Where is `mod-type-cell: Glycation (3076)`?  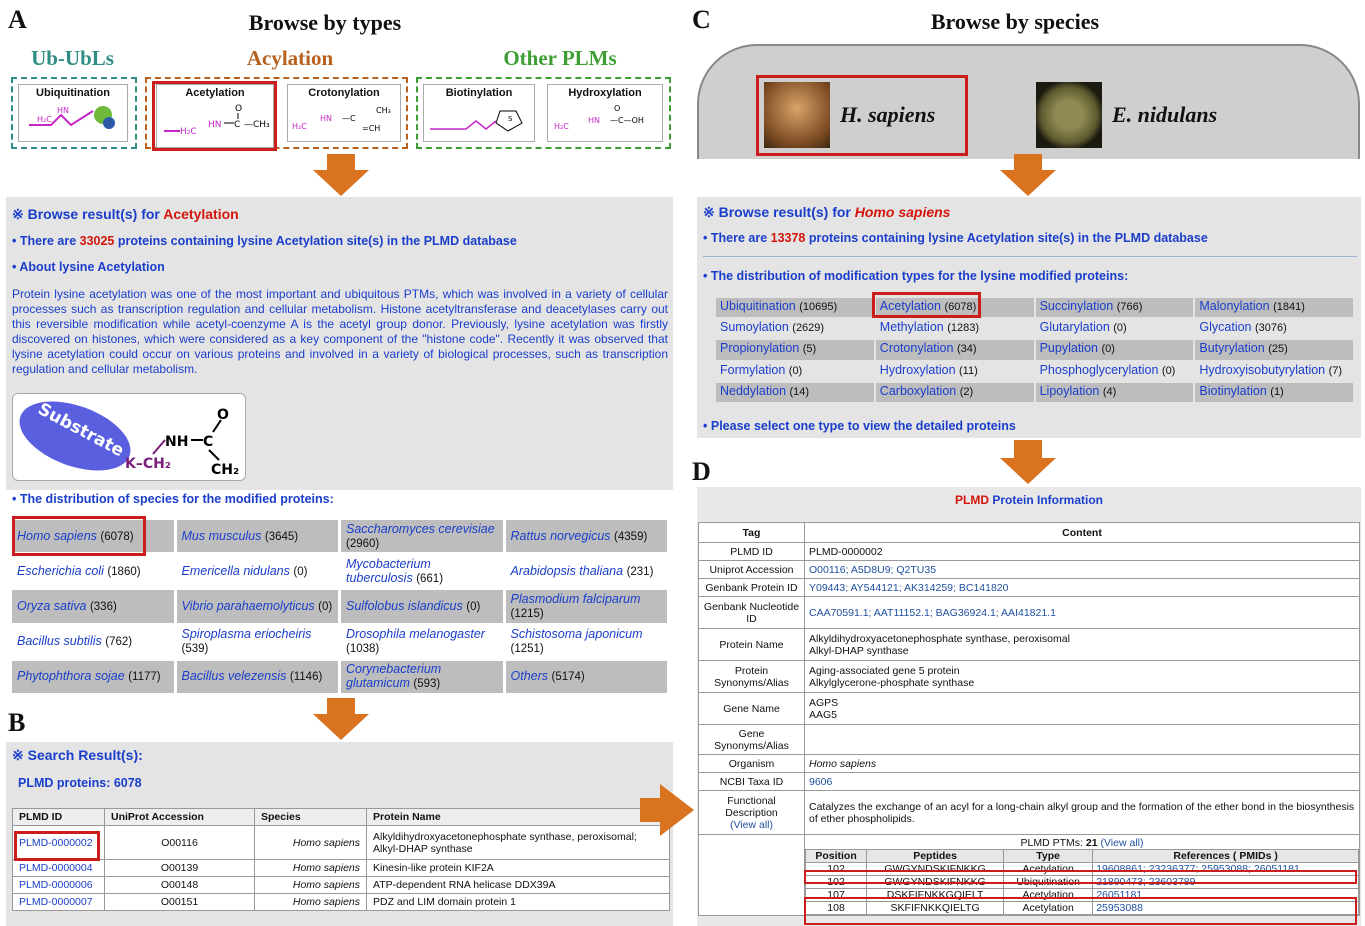
mod-type-cell: Glycation (3076) is located at coordinates (1274, 328).